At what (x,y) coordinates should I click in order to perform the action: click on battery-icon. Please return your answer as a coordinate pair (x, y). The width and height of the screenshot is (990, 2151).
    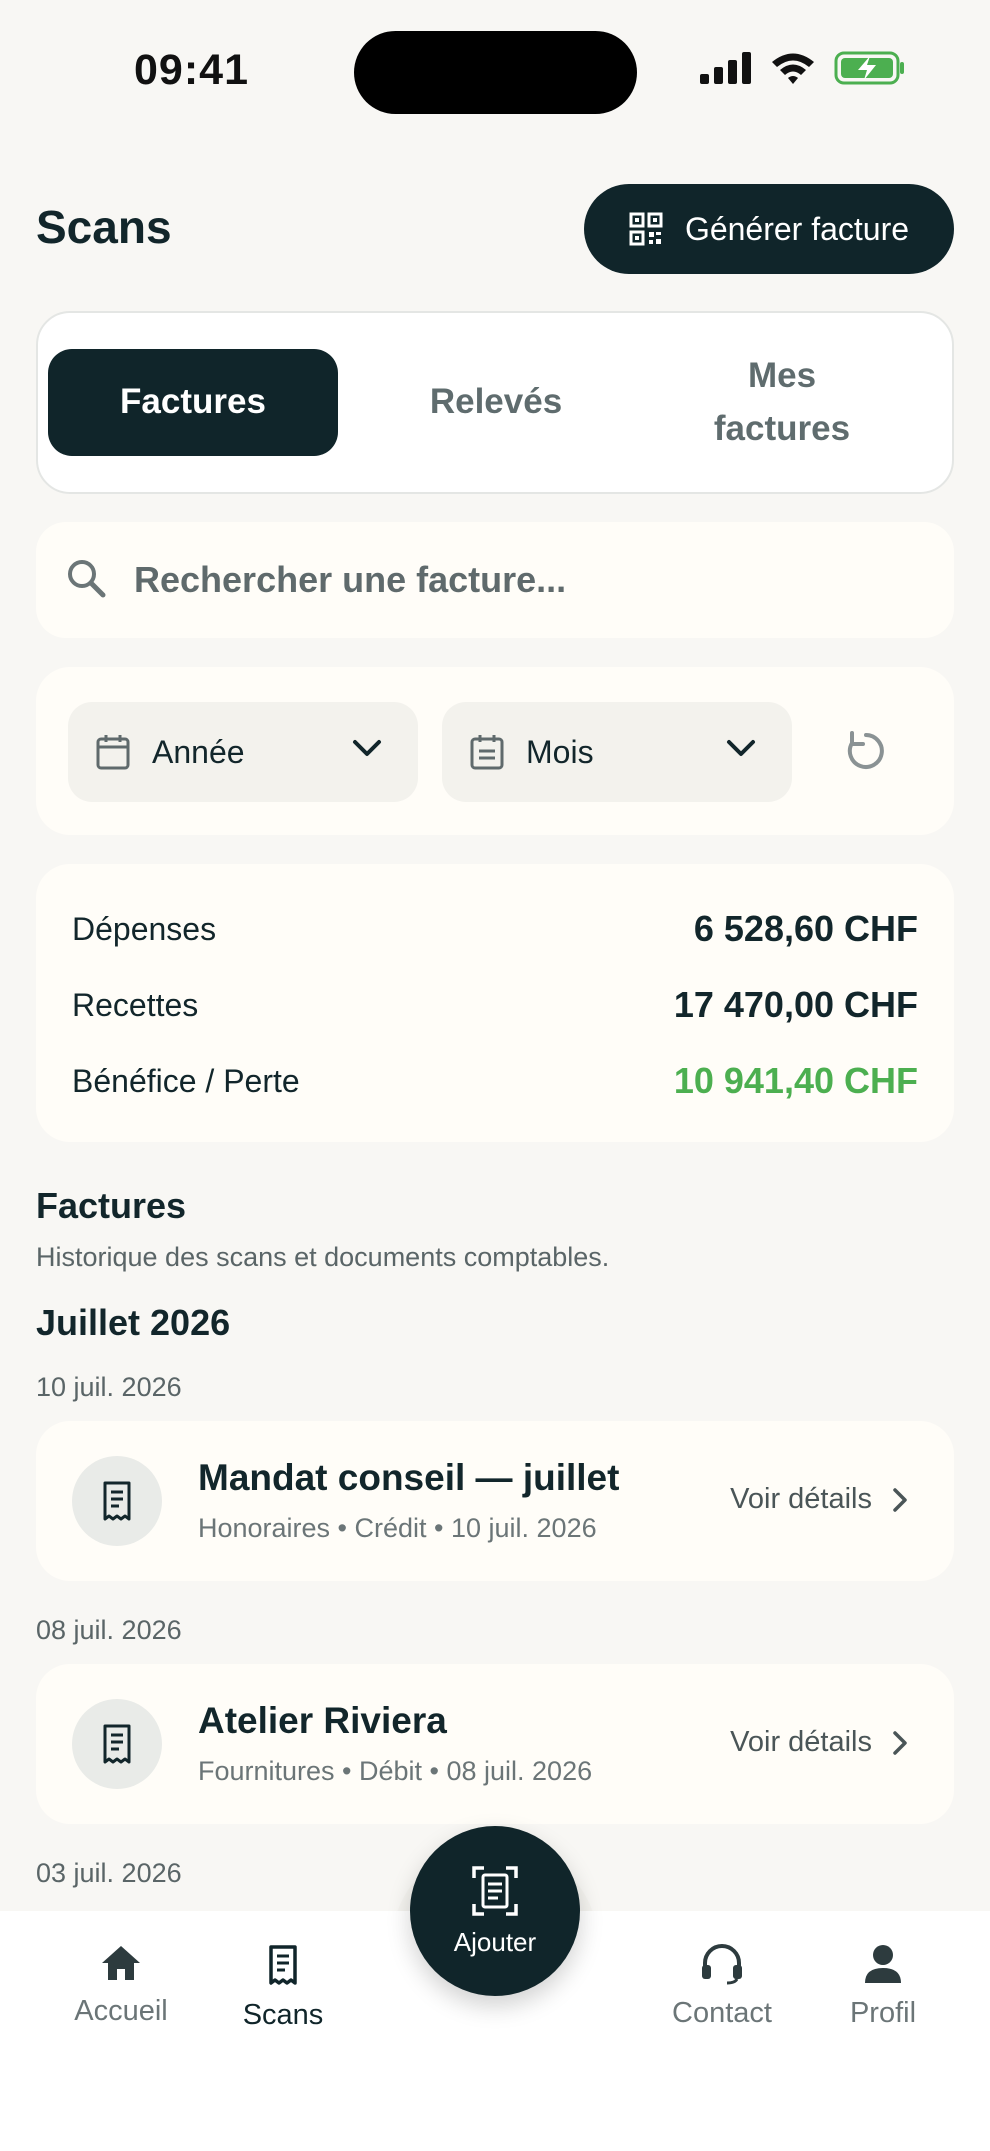
    Looking at the image, I should click on (869, 68).